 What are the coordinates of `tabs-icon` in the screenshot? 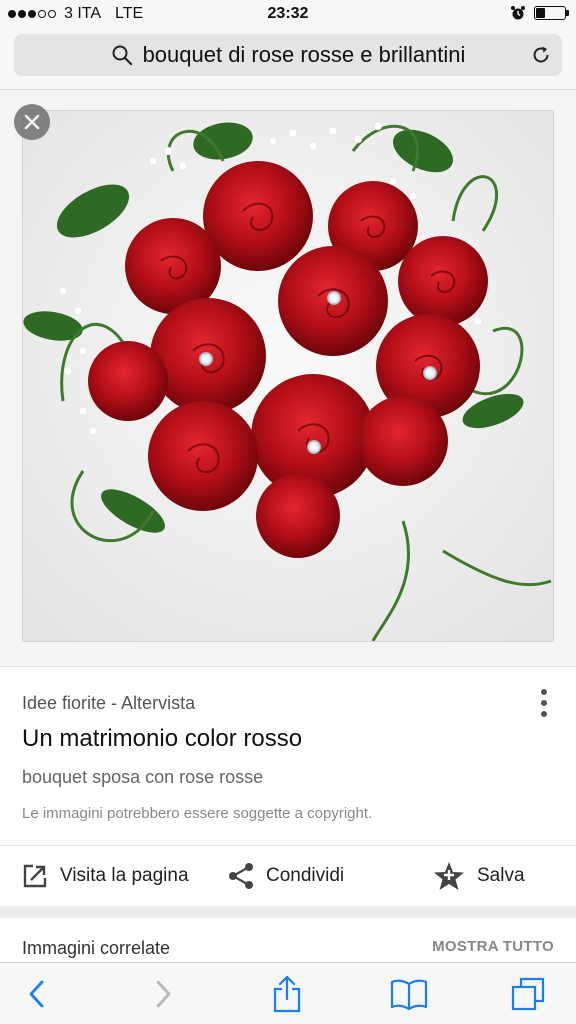 It's located at (528, 994).